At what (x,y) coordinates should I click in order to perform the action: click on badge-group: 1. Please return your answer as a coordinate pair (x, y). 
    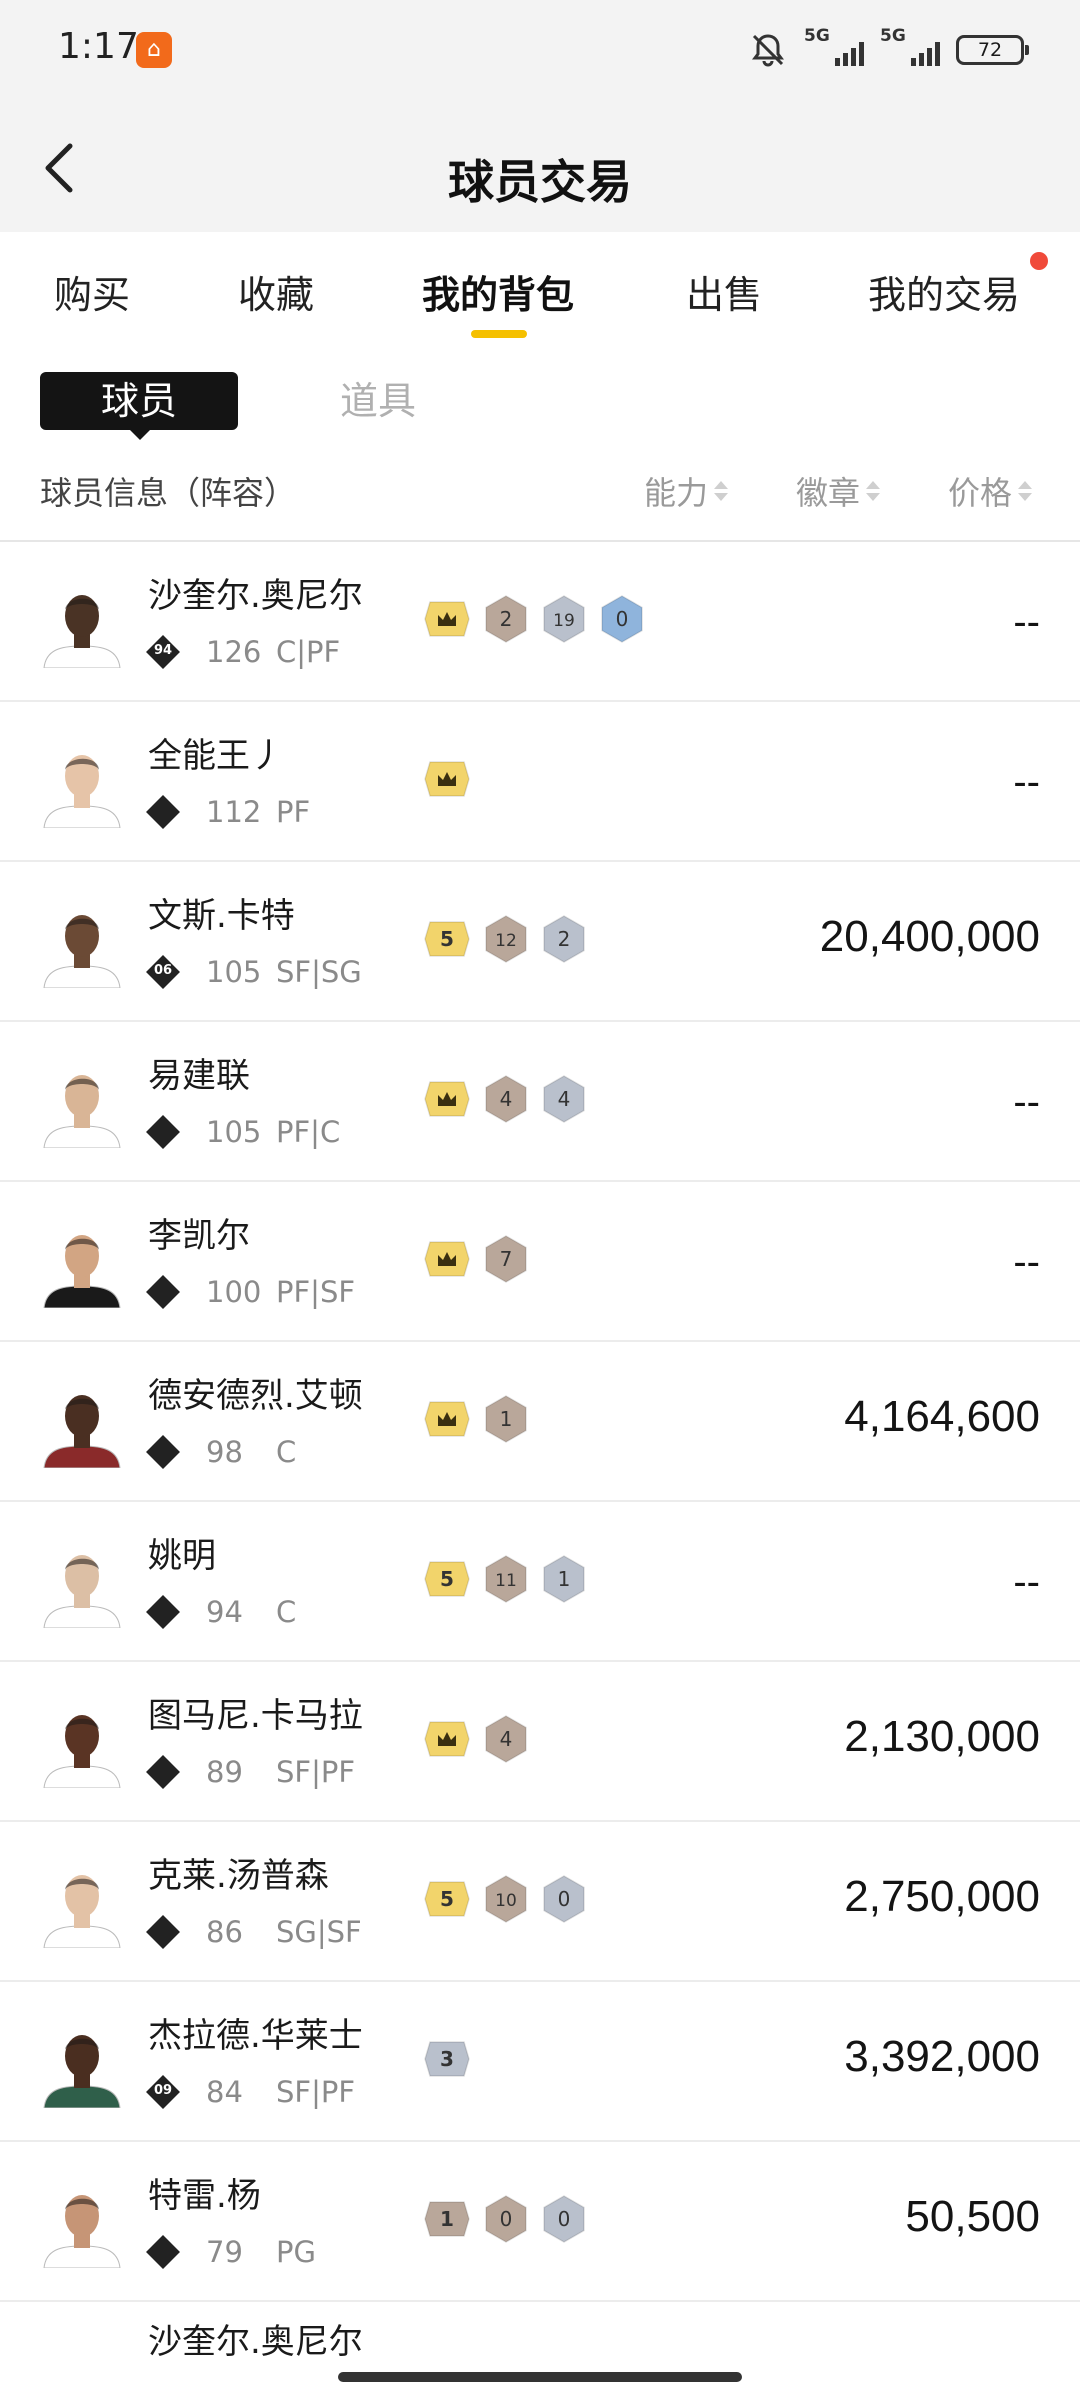
    Looking at the image, I should click on (476, 1419).